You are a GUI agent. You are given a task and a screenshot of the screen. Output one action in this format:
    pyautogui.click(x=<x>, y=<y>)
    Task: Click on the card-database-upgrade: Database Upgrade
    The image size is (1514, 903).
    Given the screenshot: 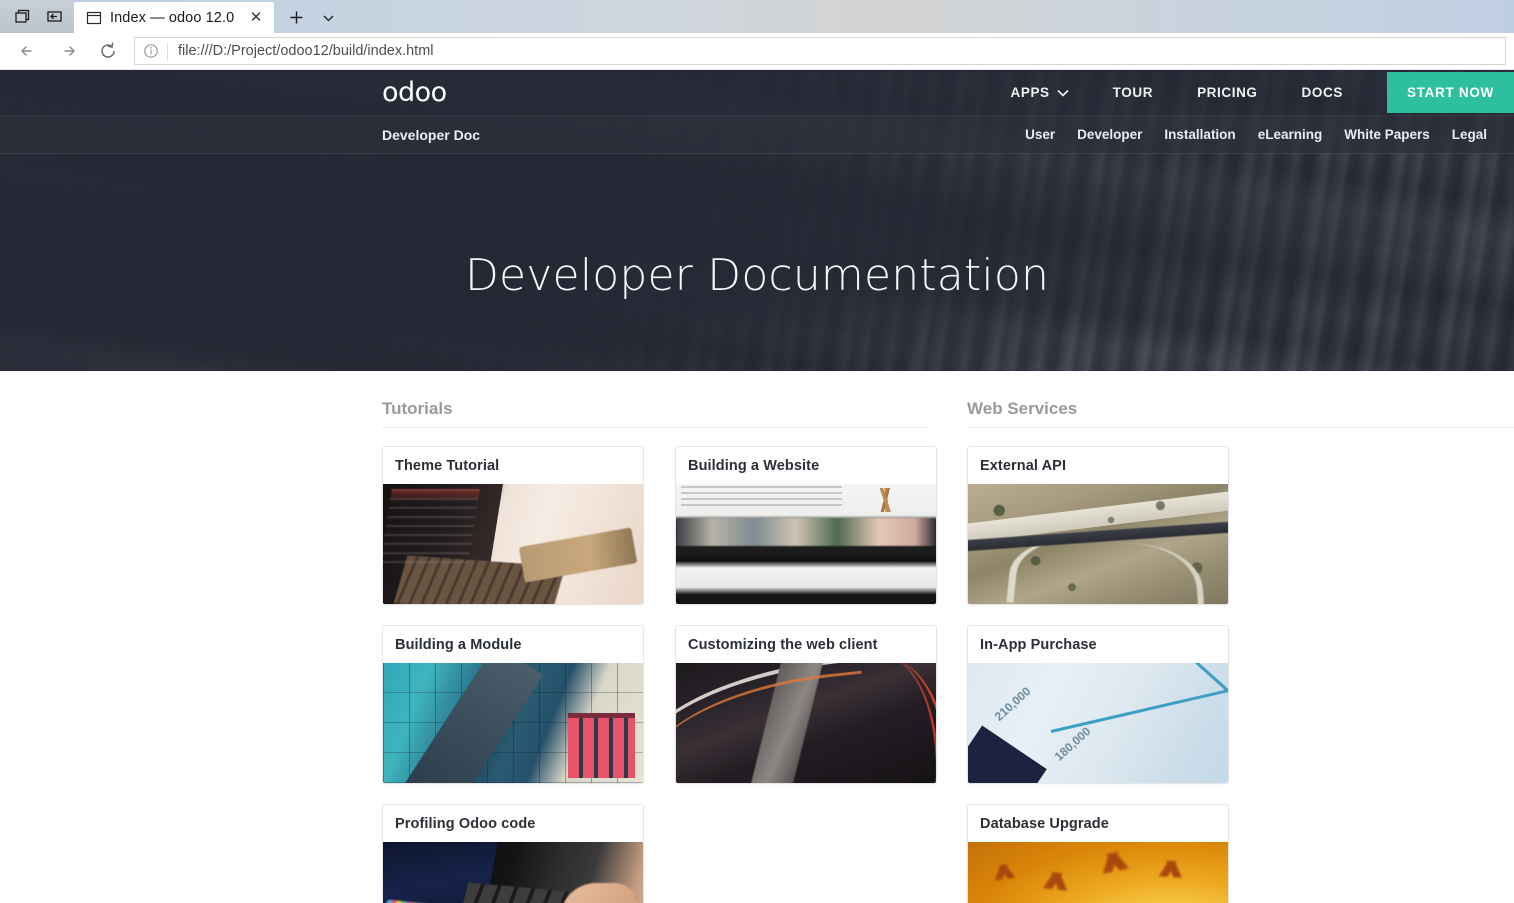 What is the action you would take?
    pyautogui.click(x=1098, y=853)
    